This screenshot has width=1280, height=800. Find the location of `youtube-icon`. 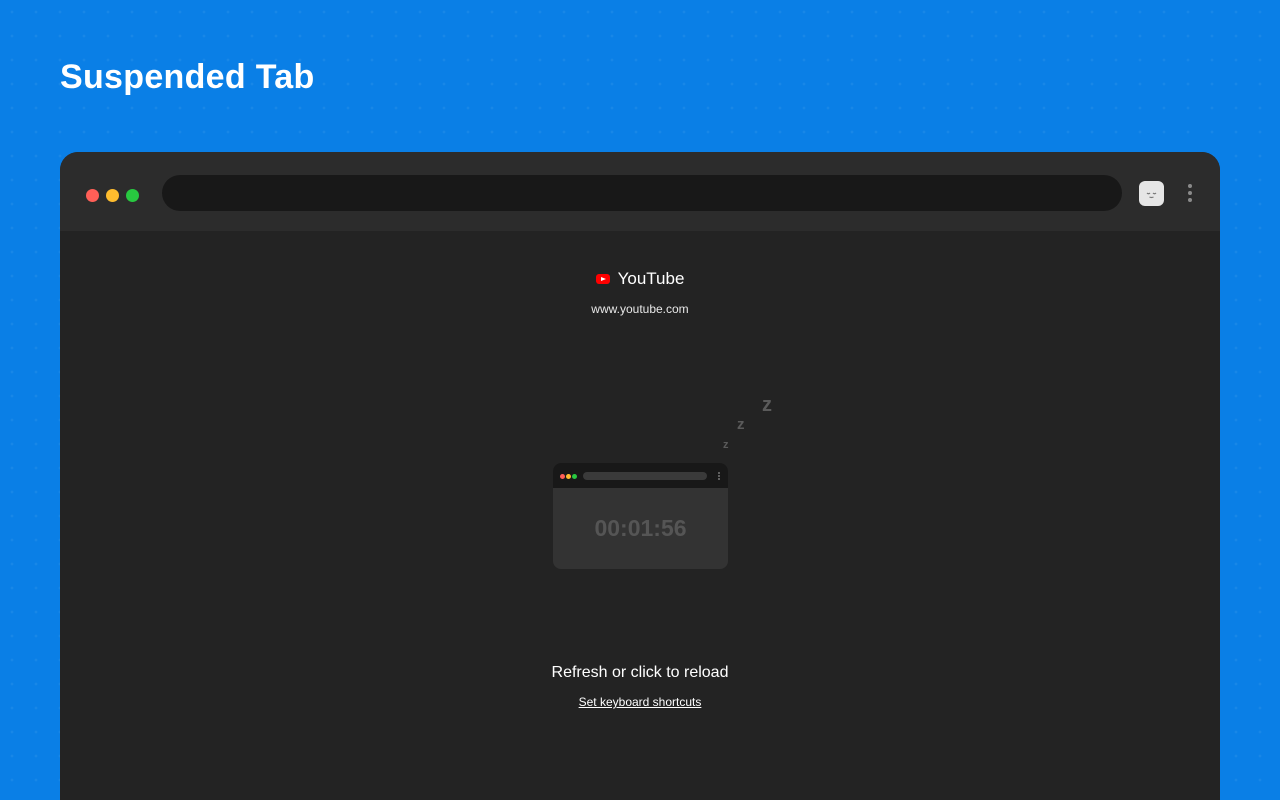

youtube-icon is located at coordinates (602, 279).